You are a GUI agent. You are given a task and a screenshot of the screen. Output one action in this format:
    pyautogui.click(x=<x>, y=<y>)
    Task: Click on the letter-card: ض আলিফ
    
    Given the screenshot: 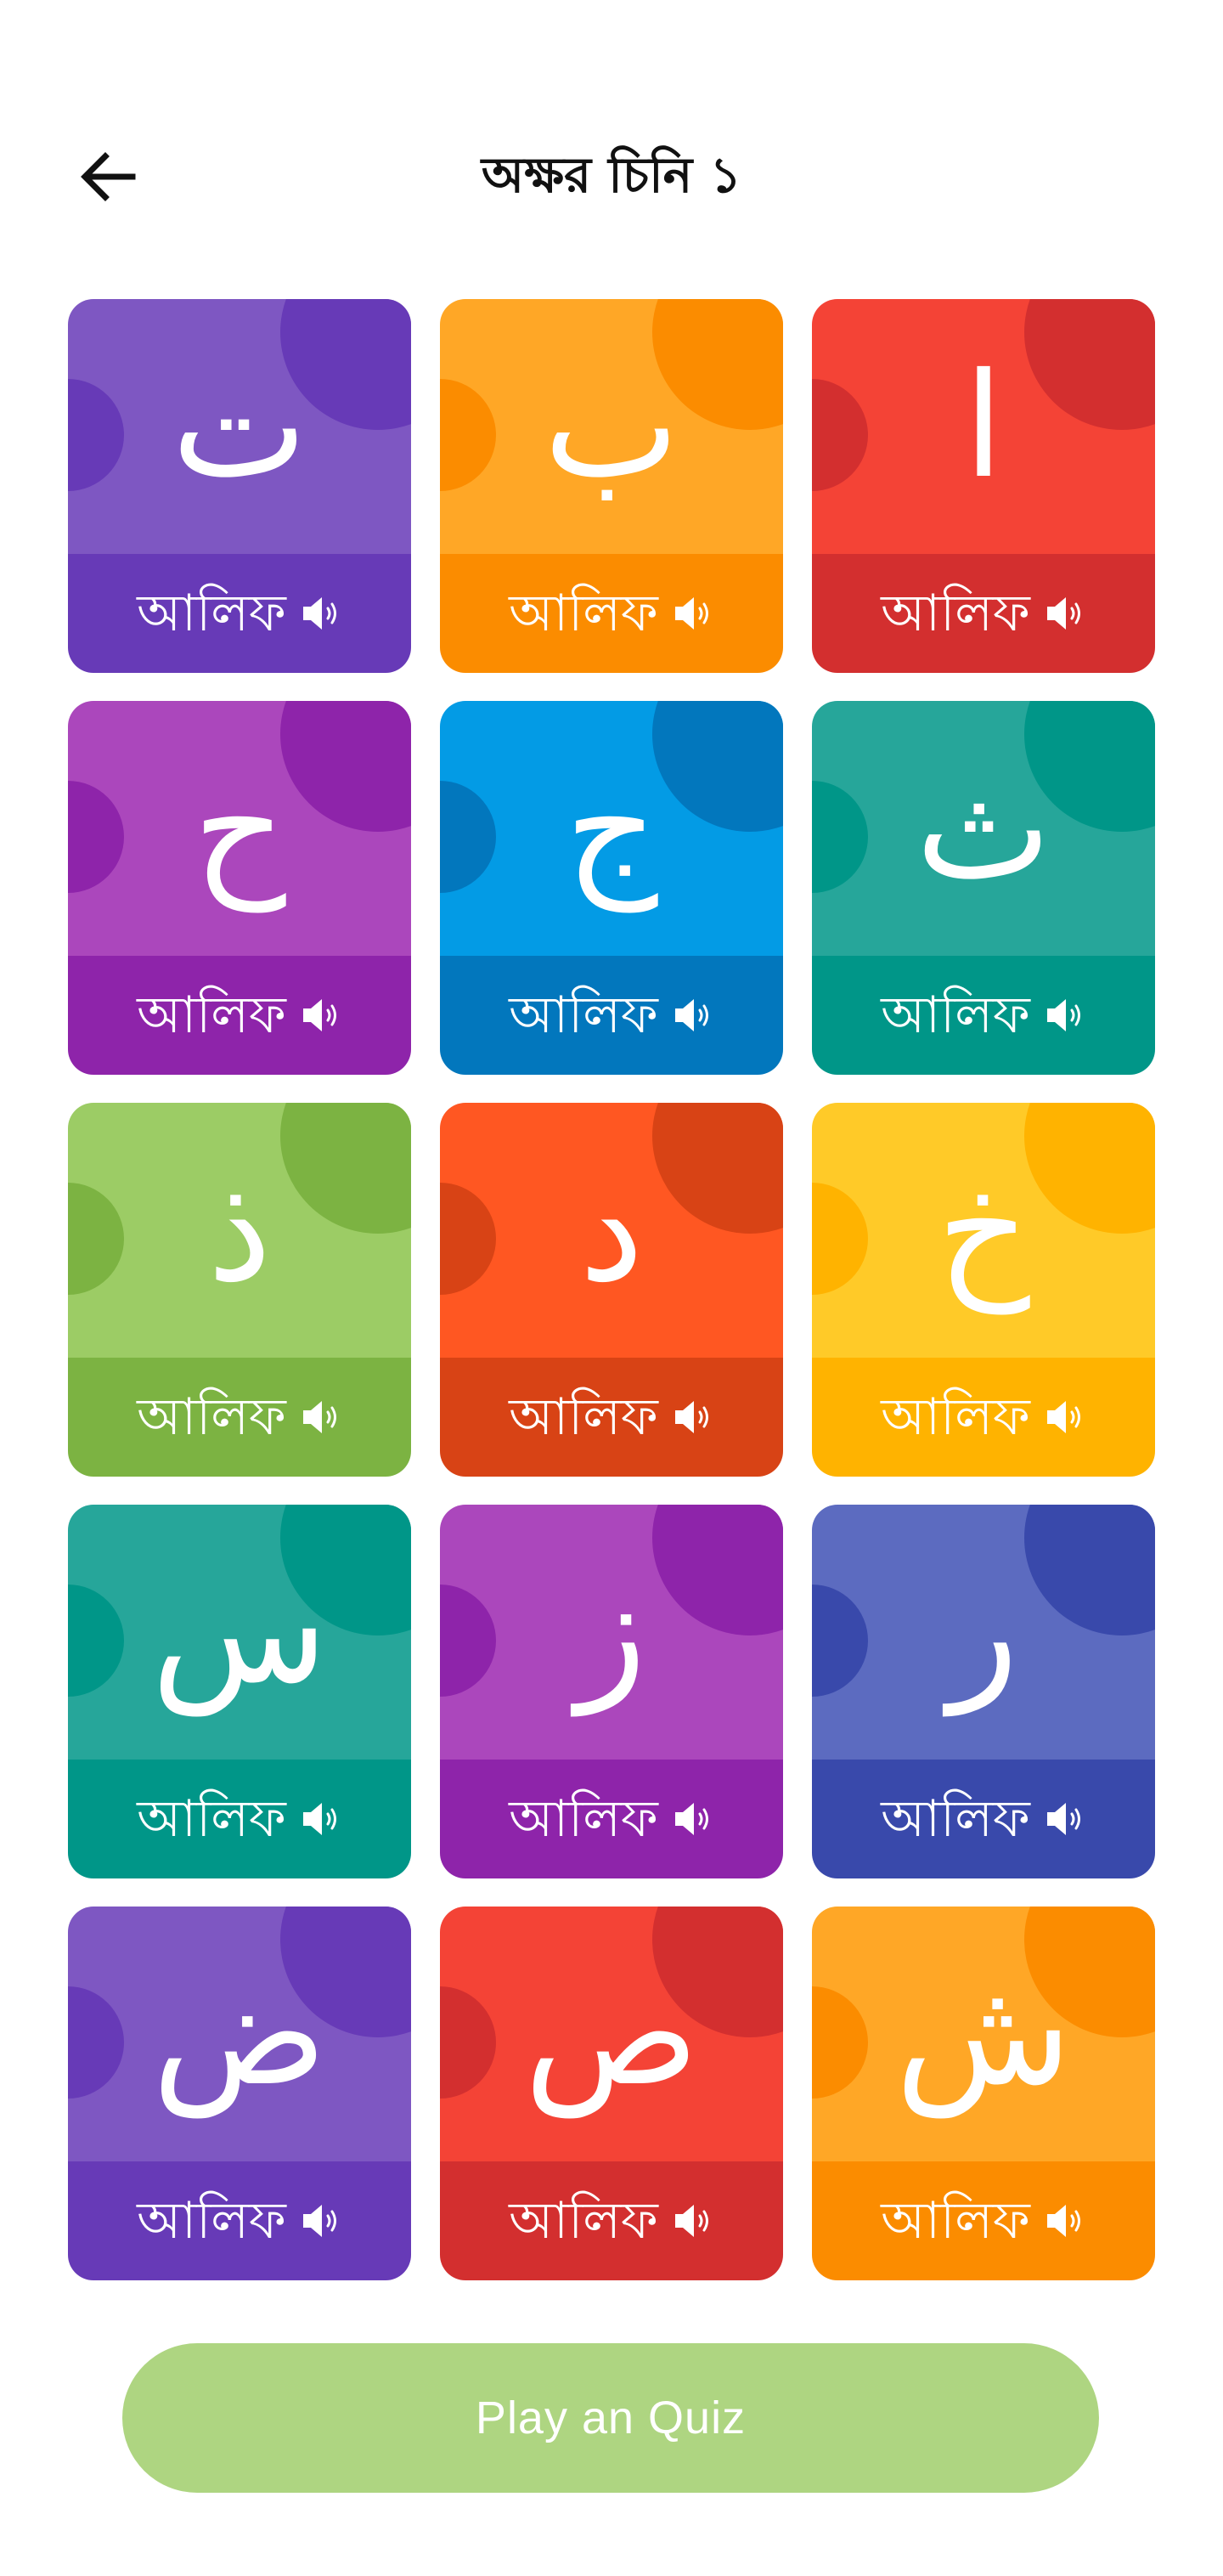 What is the action you would take?
    pyautogui.click(x=239, y=2093)
    